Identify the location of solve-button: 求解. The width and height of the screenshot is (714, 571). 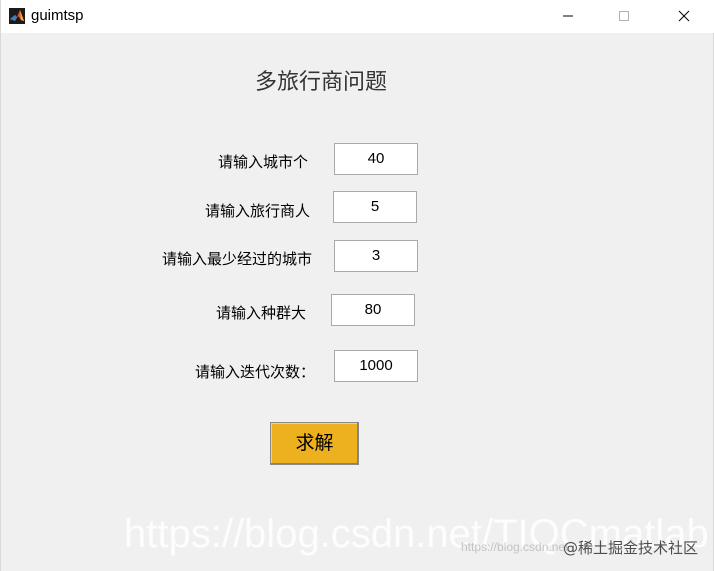
(314, 443).